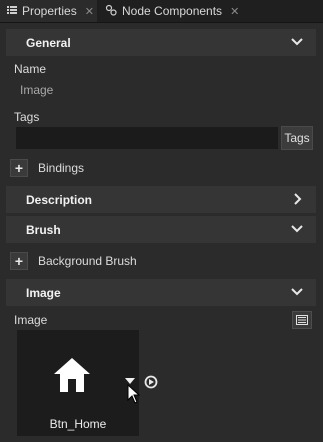  I want to click on tab-node-components-label: Node Components, so click(172, 11).